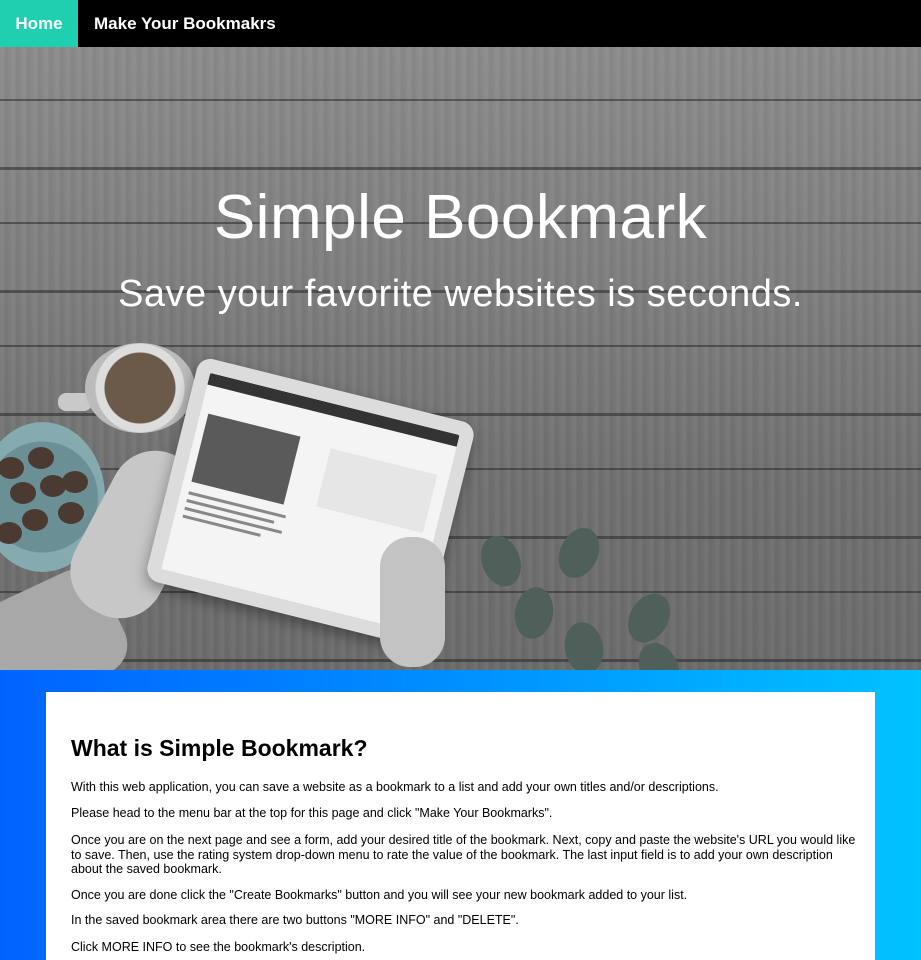 Image resolution: width=921 pixels, height=960 pixels. What do you see at coordinates (460, 217) in the screenshot?
I see `hero-title: Simple Bookmark` at bounding box center [460, 217].